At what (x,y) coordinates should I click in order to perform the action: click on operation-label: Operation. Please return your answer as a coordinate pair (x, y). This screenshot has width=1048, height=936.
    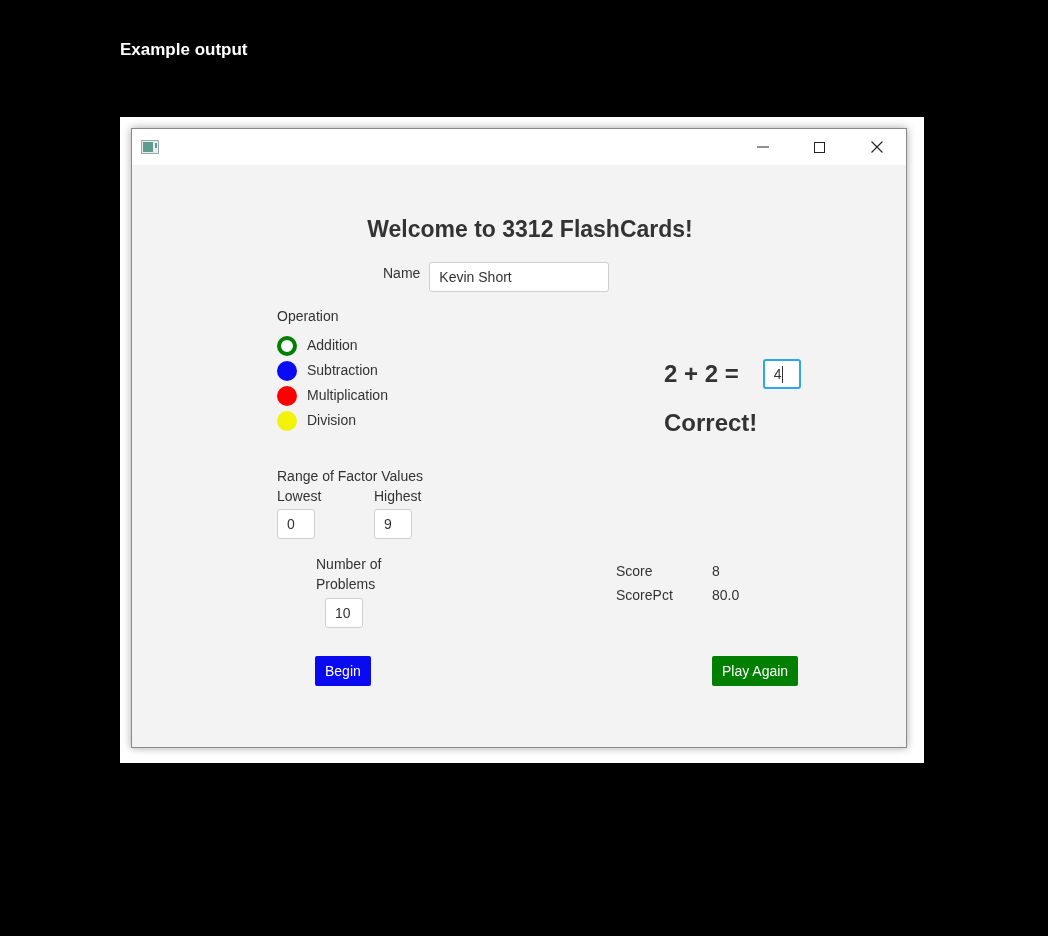
    Looking at the image, I should click on (308, 316).